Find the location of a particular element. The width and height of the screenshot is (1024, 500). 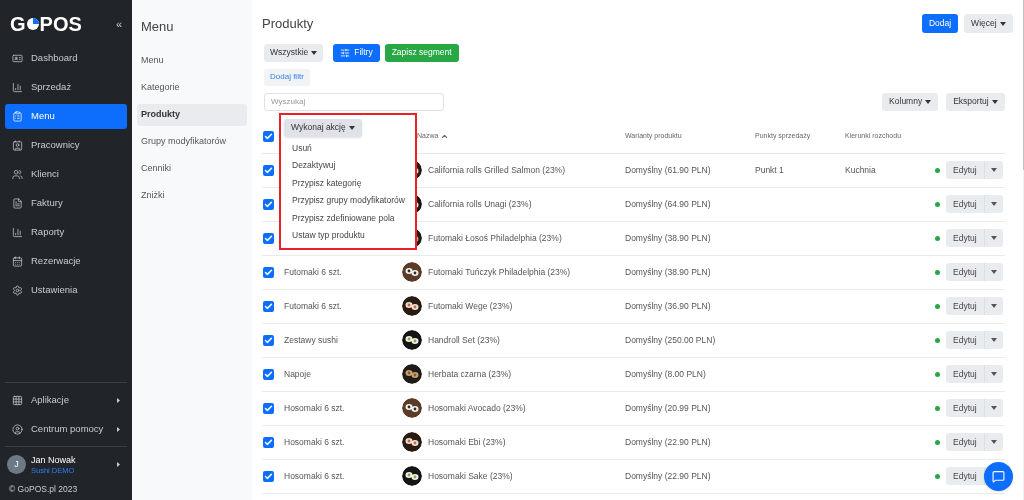

nav-item: Pracownicy is located at coordinates (66, 145).